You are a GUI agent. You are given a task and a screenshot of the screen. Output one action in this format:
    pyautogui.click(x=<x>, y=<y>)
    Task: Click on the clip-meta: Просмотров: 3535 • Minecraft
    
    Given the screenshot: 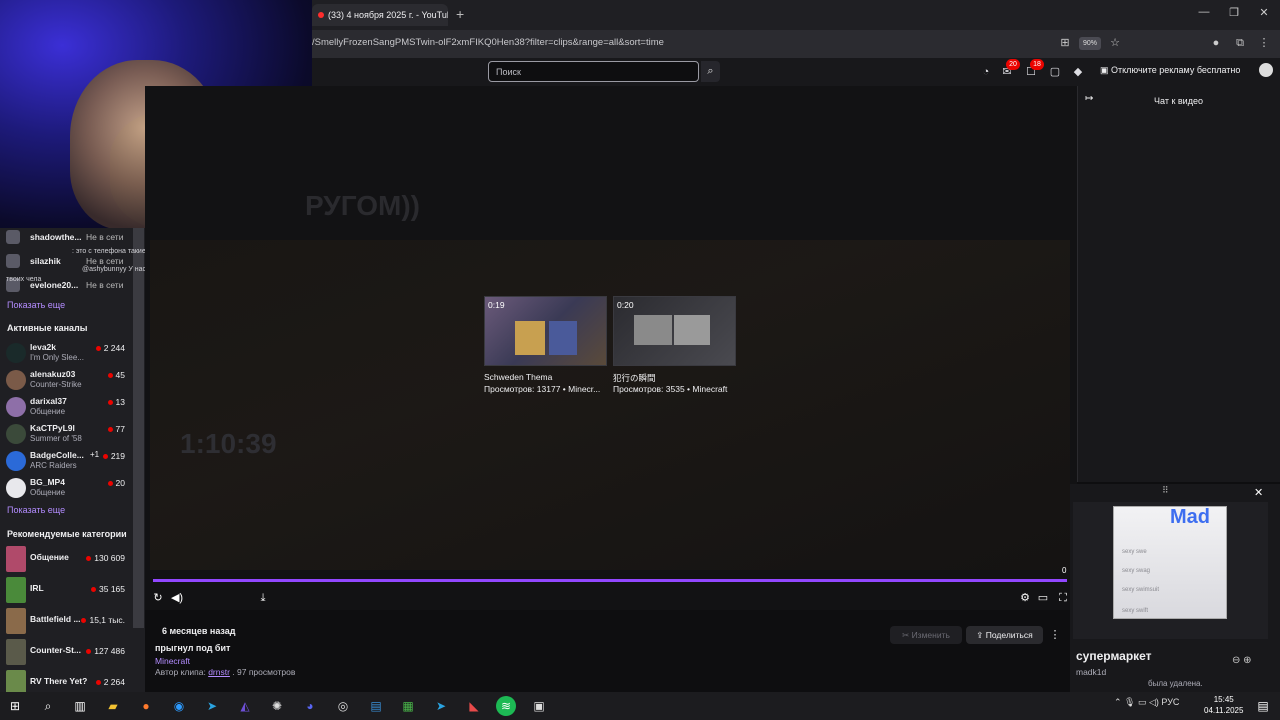 What is the action you would take?
    pyautogui.click(x=670, y=389)
    